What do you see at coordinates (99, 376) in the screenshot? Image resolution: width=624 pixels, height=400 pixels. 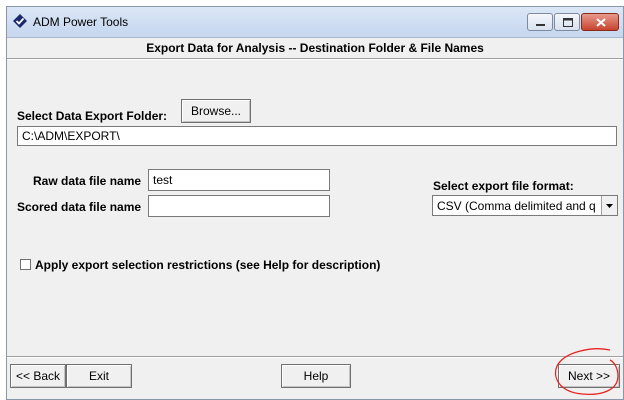 I see `exit-button: Exit` at bounding box center [99, 376].